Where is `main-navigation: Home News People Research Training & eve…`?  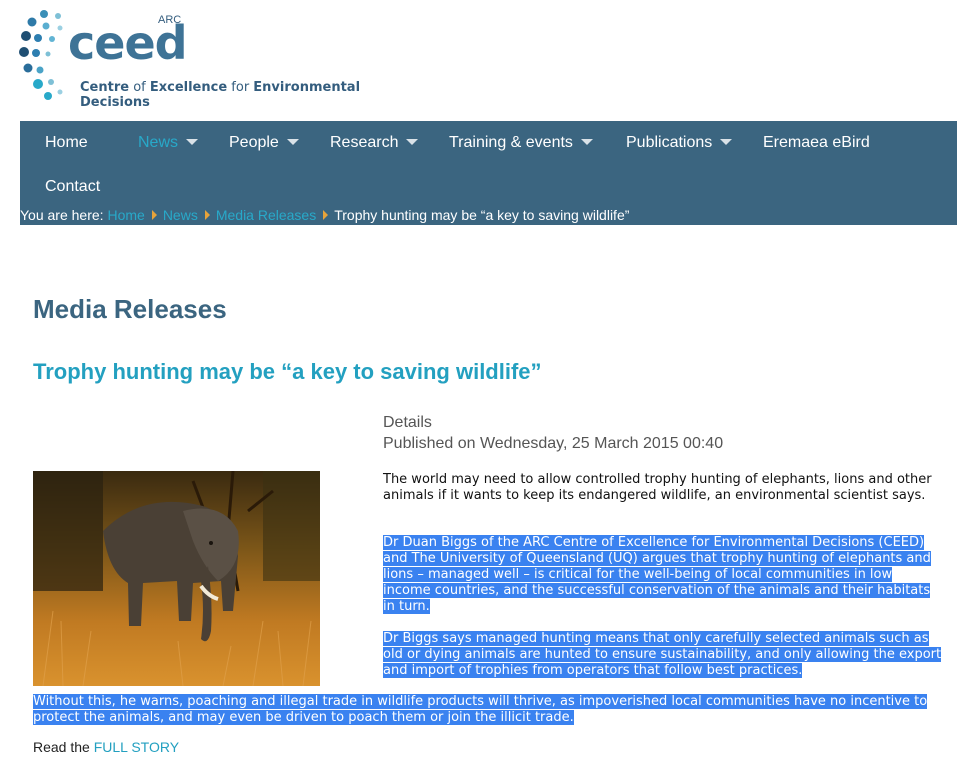 main-navigation: Home News People Research Training & eve… is located at coordinates (488, 173).